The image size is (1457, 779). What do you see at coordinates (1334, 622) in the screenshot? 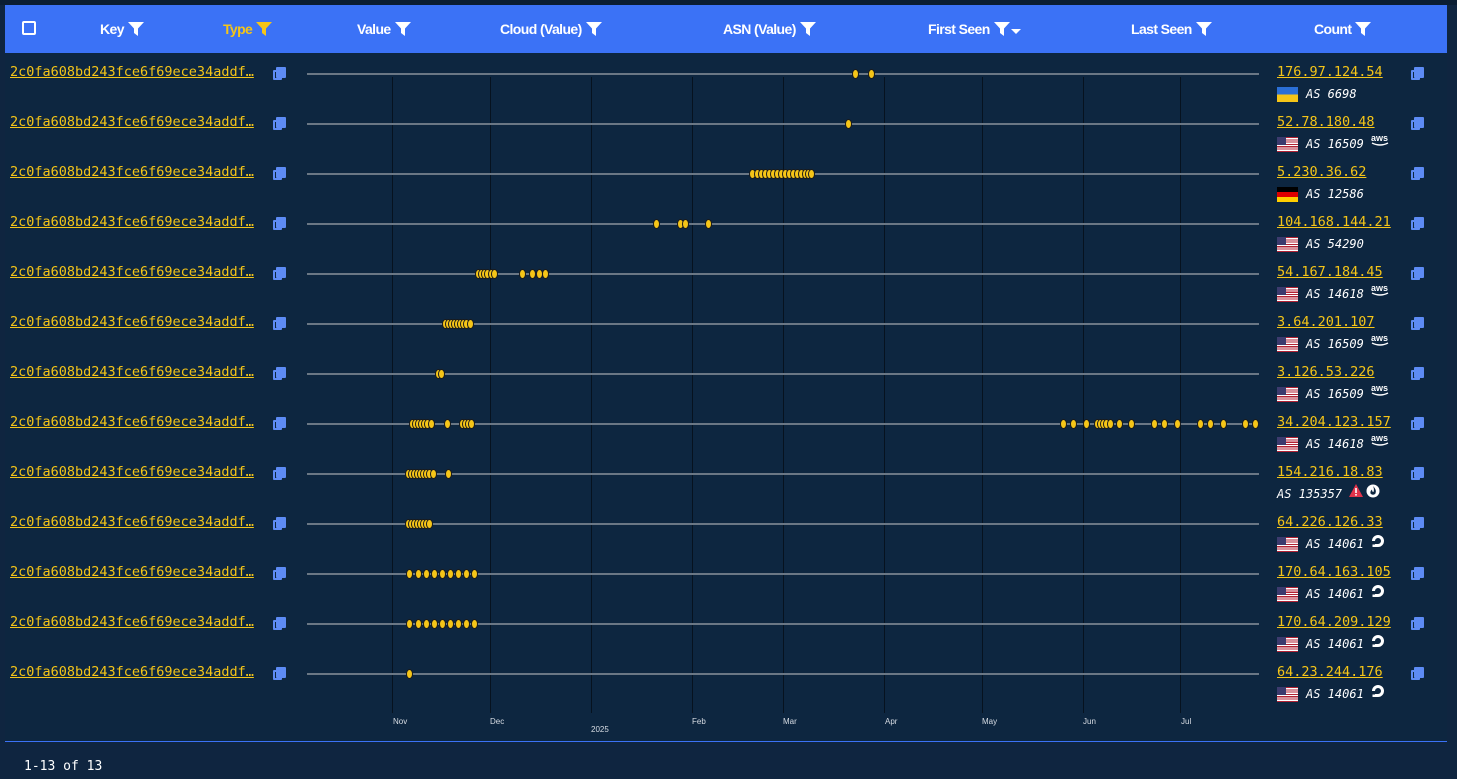
I see `ip-value-link: 170.64.209.129` at bounding box center [1334, 622].